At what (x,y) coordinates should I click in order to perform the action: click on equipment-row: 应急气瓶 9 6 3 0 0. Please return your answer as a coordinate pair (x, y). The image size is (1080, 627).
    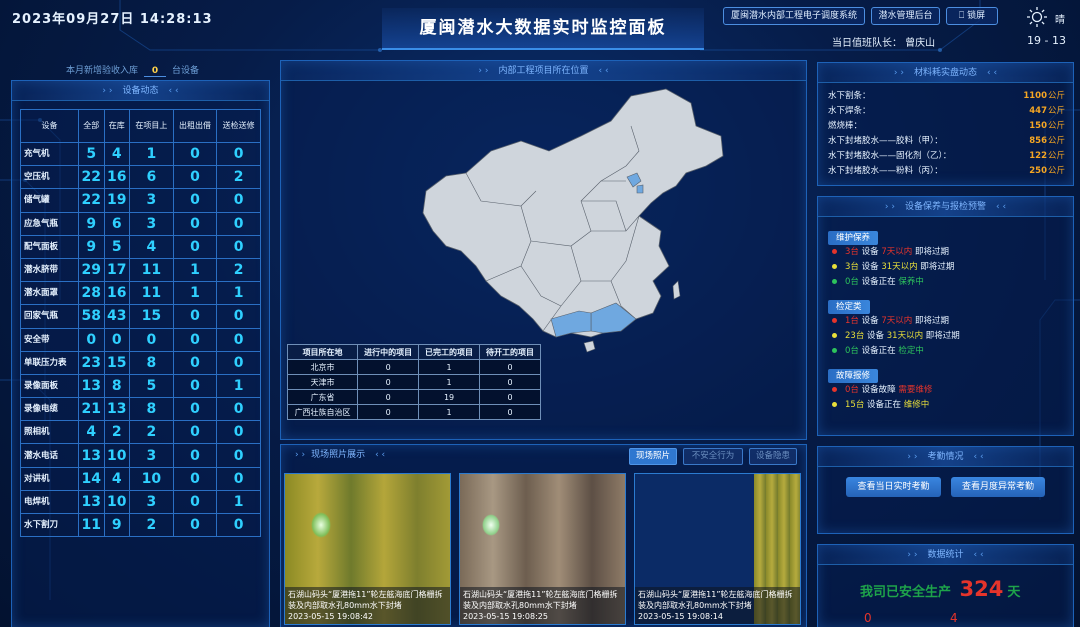
    Looking at the image, I should click on (140, 223).